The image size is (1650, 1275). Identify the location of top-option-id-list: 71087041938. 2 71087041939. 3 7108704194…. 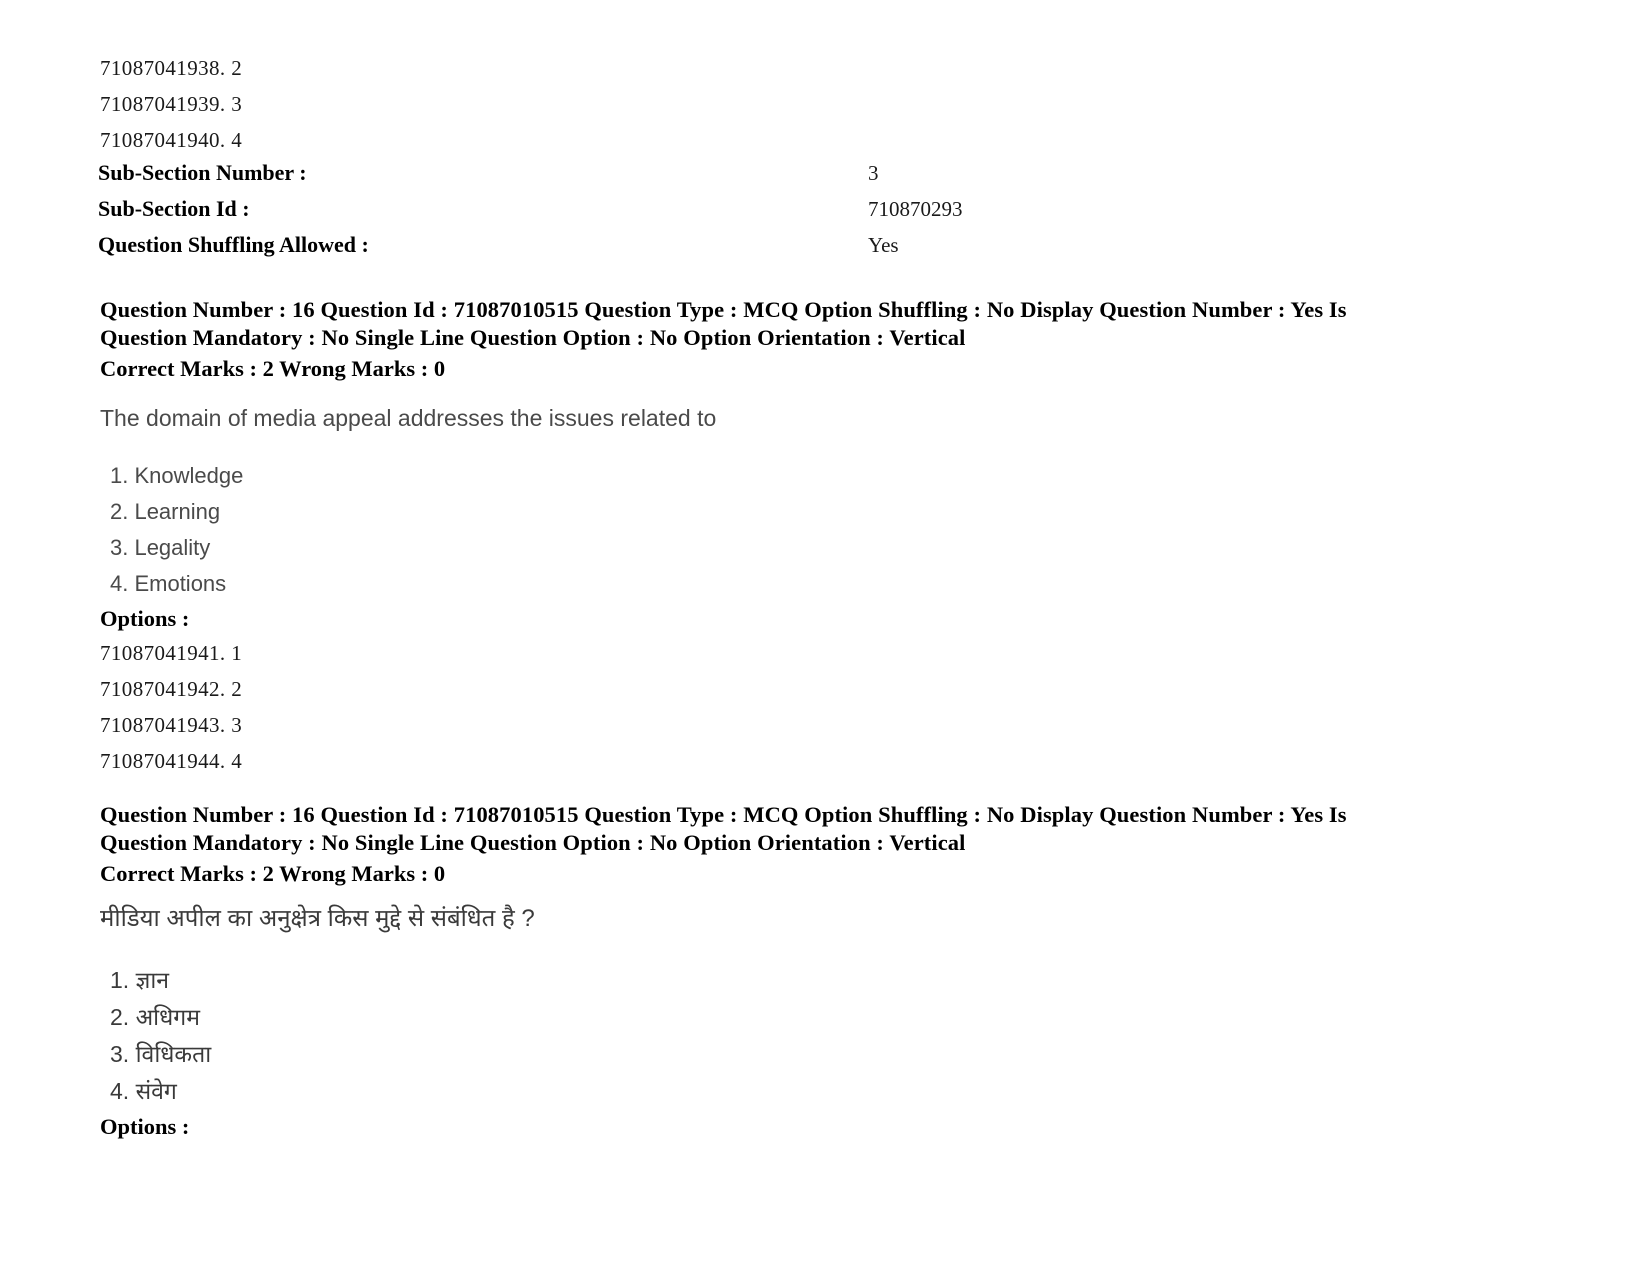
(171, 104).